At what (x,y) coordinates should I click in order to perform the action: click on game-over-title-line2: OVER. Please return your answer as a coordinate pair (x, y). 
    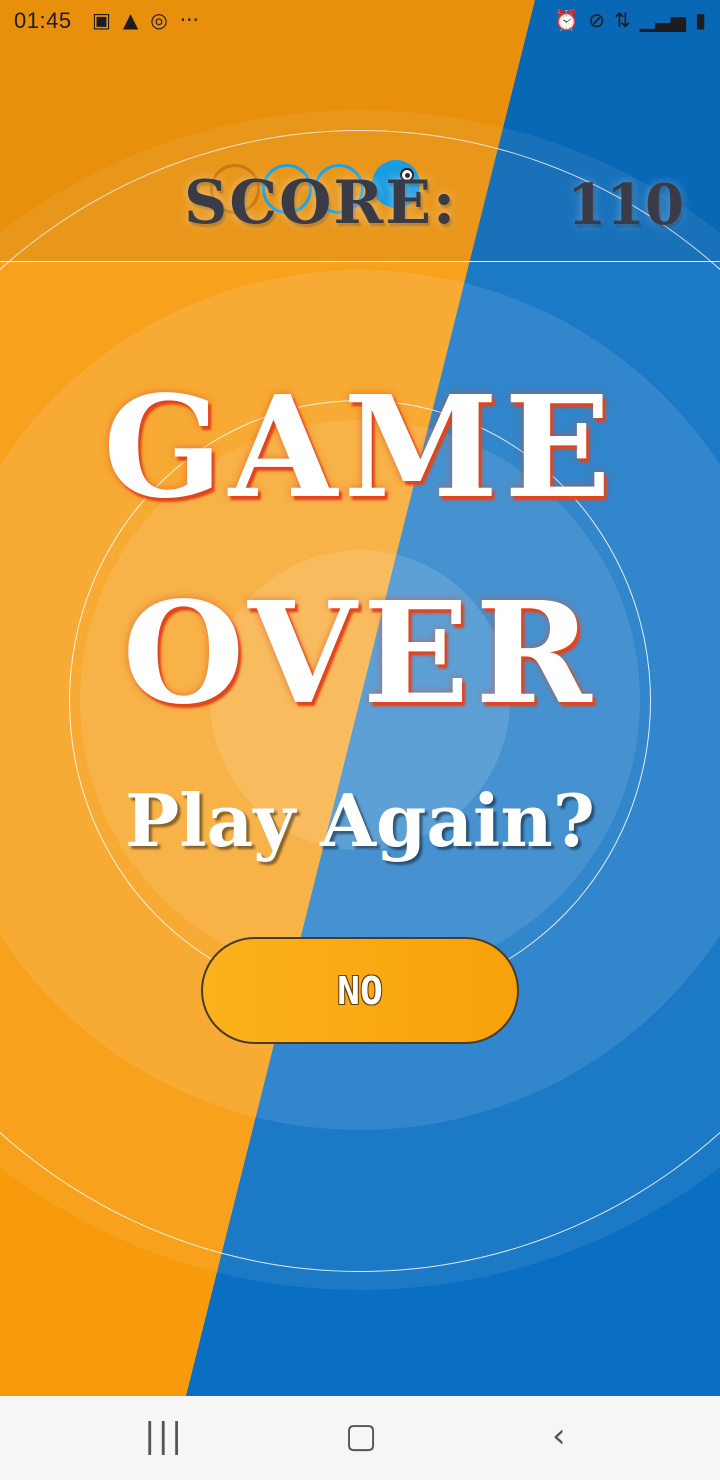
    Looking at the image, I should click on (360, 654).